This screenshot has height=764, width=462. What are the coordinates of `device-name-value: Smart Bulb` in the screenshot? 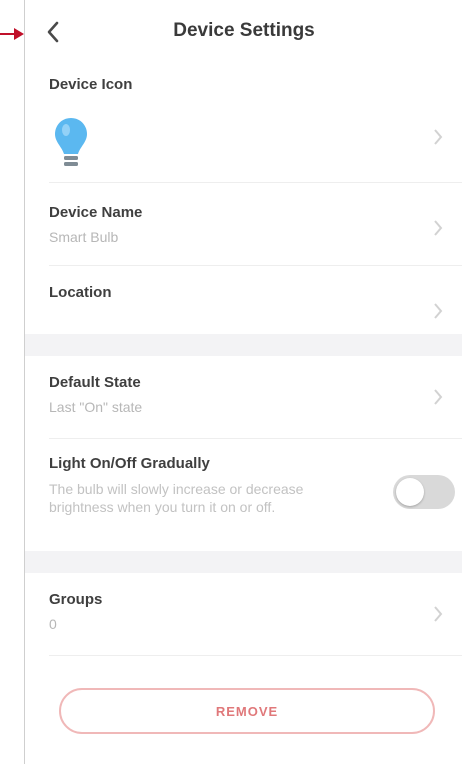 It's located at (84, 237).